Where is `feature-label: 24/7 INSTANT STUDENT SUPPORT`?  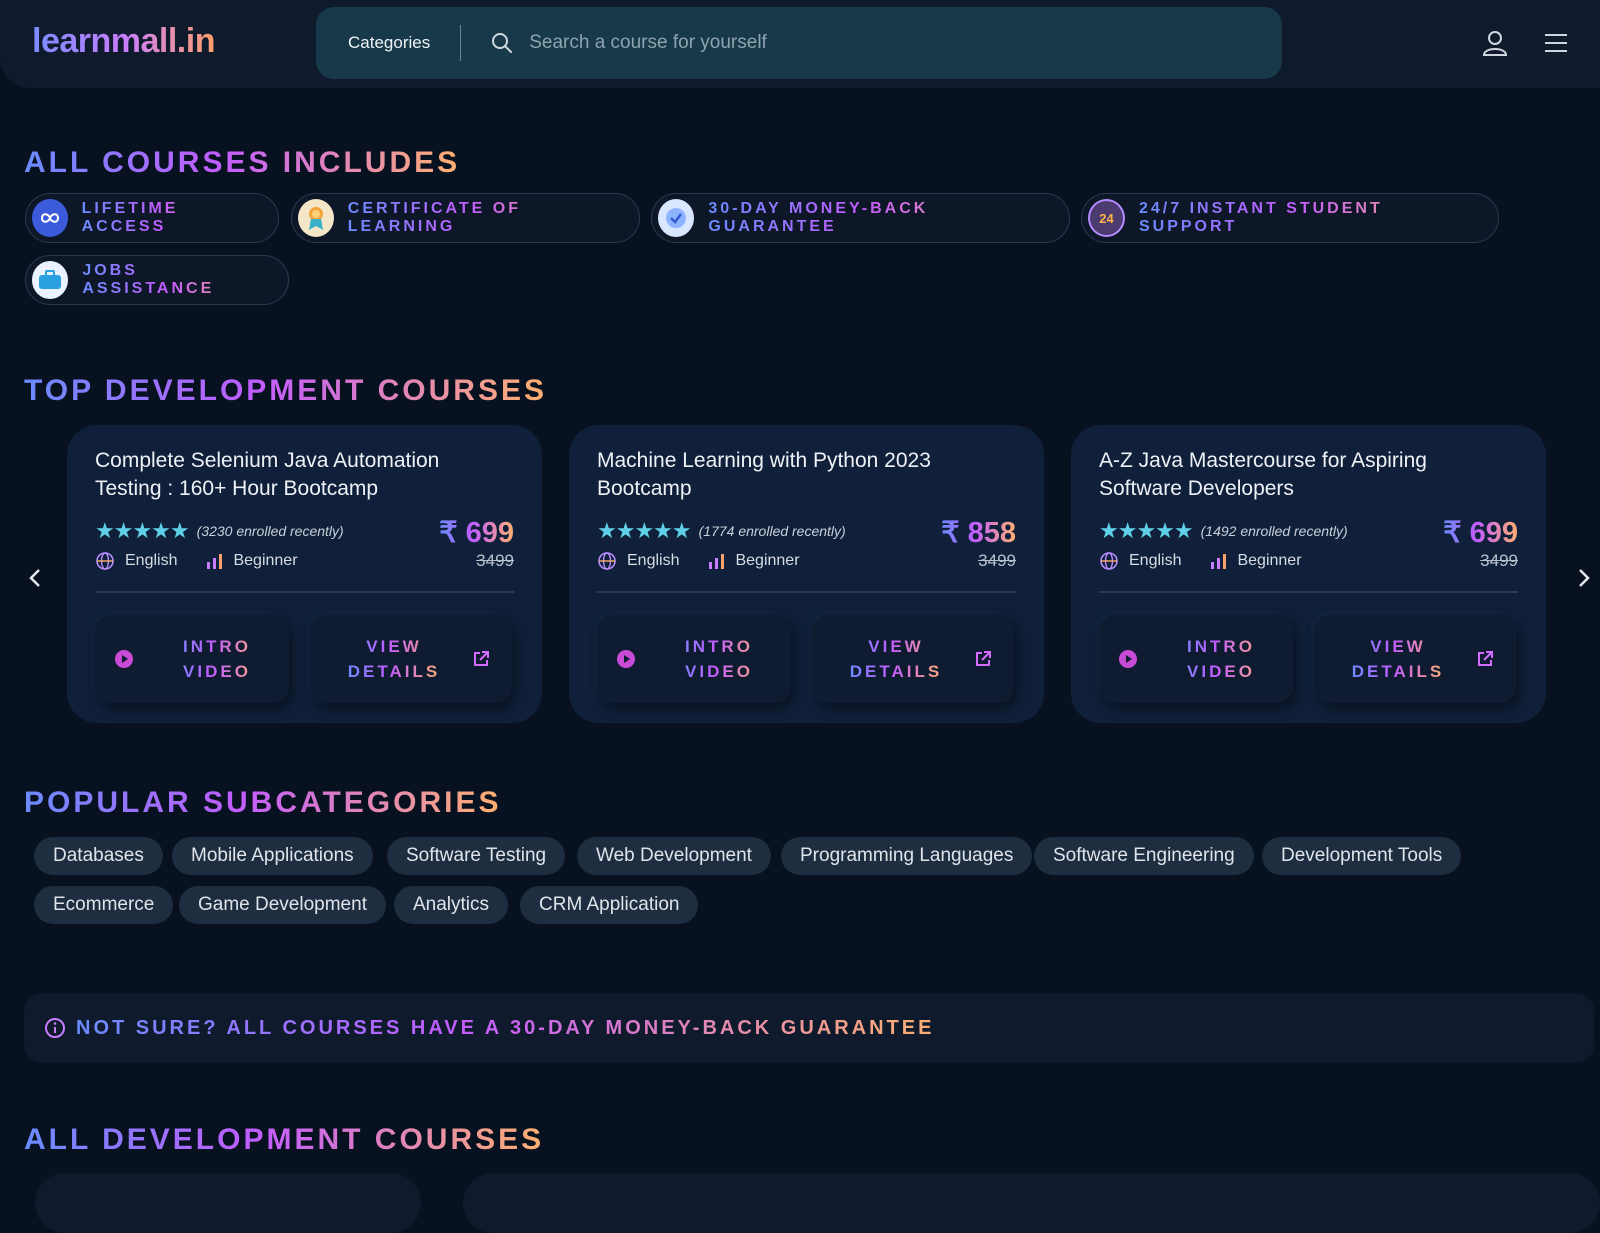
feature-label: 24/7 INSTANT STUDENT SUPPORT is located at coordinates (1308, 218).